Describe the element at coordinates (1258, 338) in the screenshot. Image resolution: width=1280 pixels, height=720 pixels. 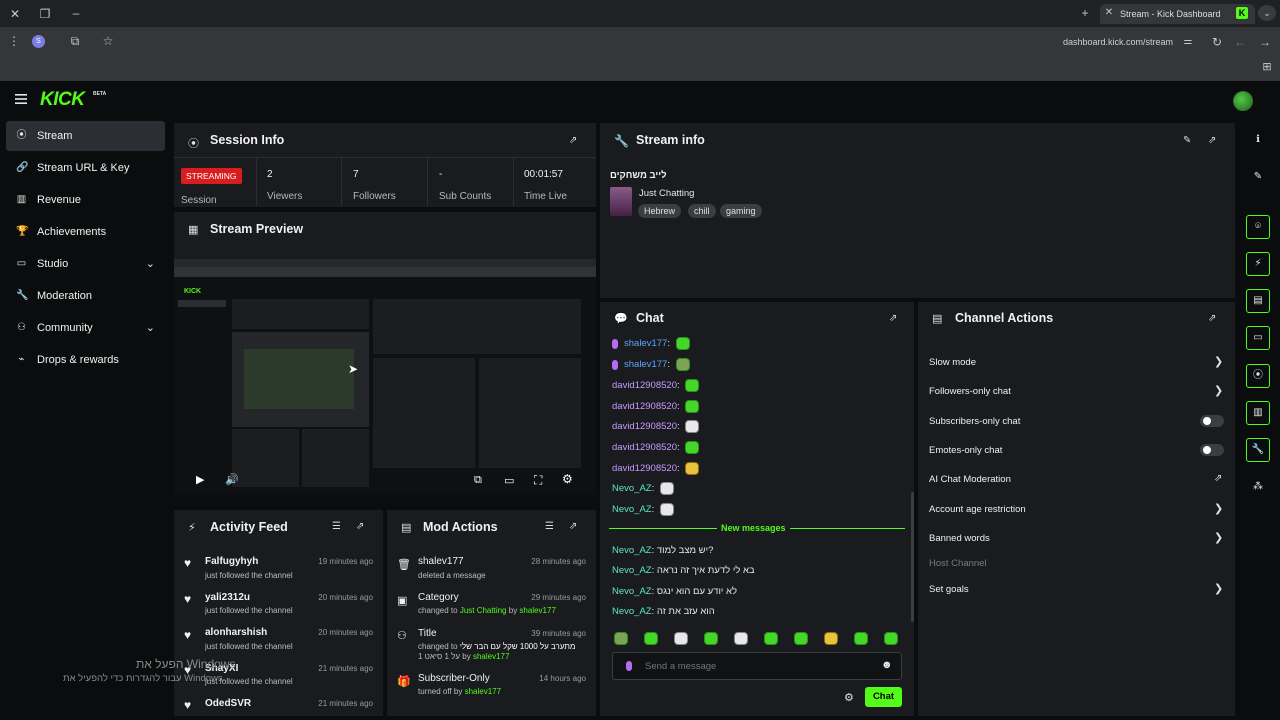
I see `chat-bubble-icon: ▭` at that location.